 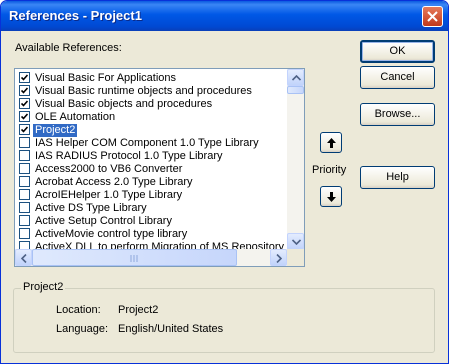 I want to click on reference-item: Visual Basic objects and procedures, so click(x=150, y=104).